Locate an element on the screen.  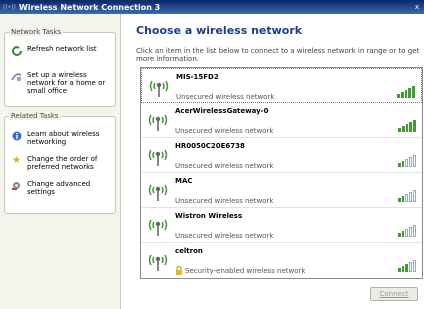
related-tasks-header: Related Tasks is located at coordinates (35, 116).